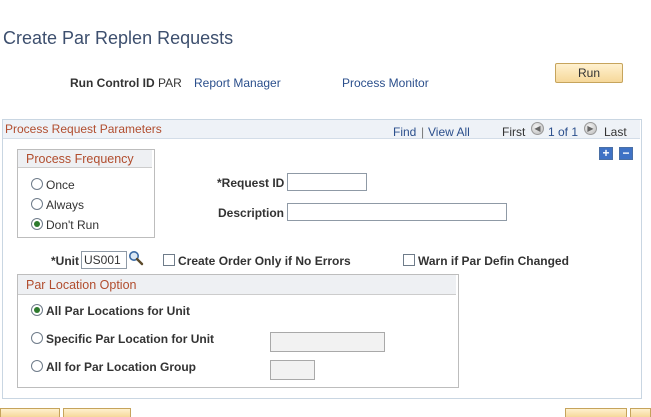 The height and width of the screenshot is (417, 651). I want to click on radio-always-label: Always, so click(65, 205).